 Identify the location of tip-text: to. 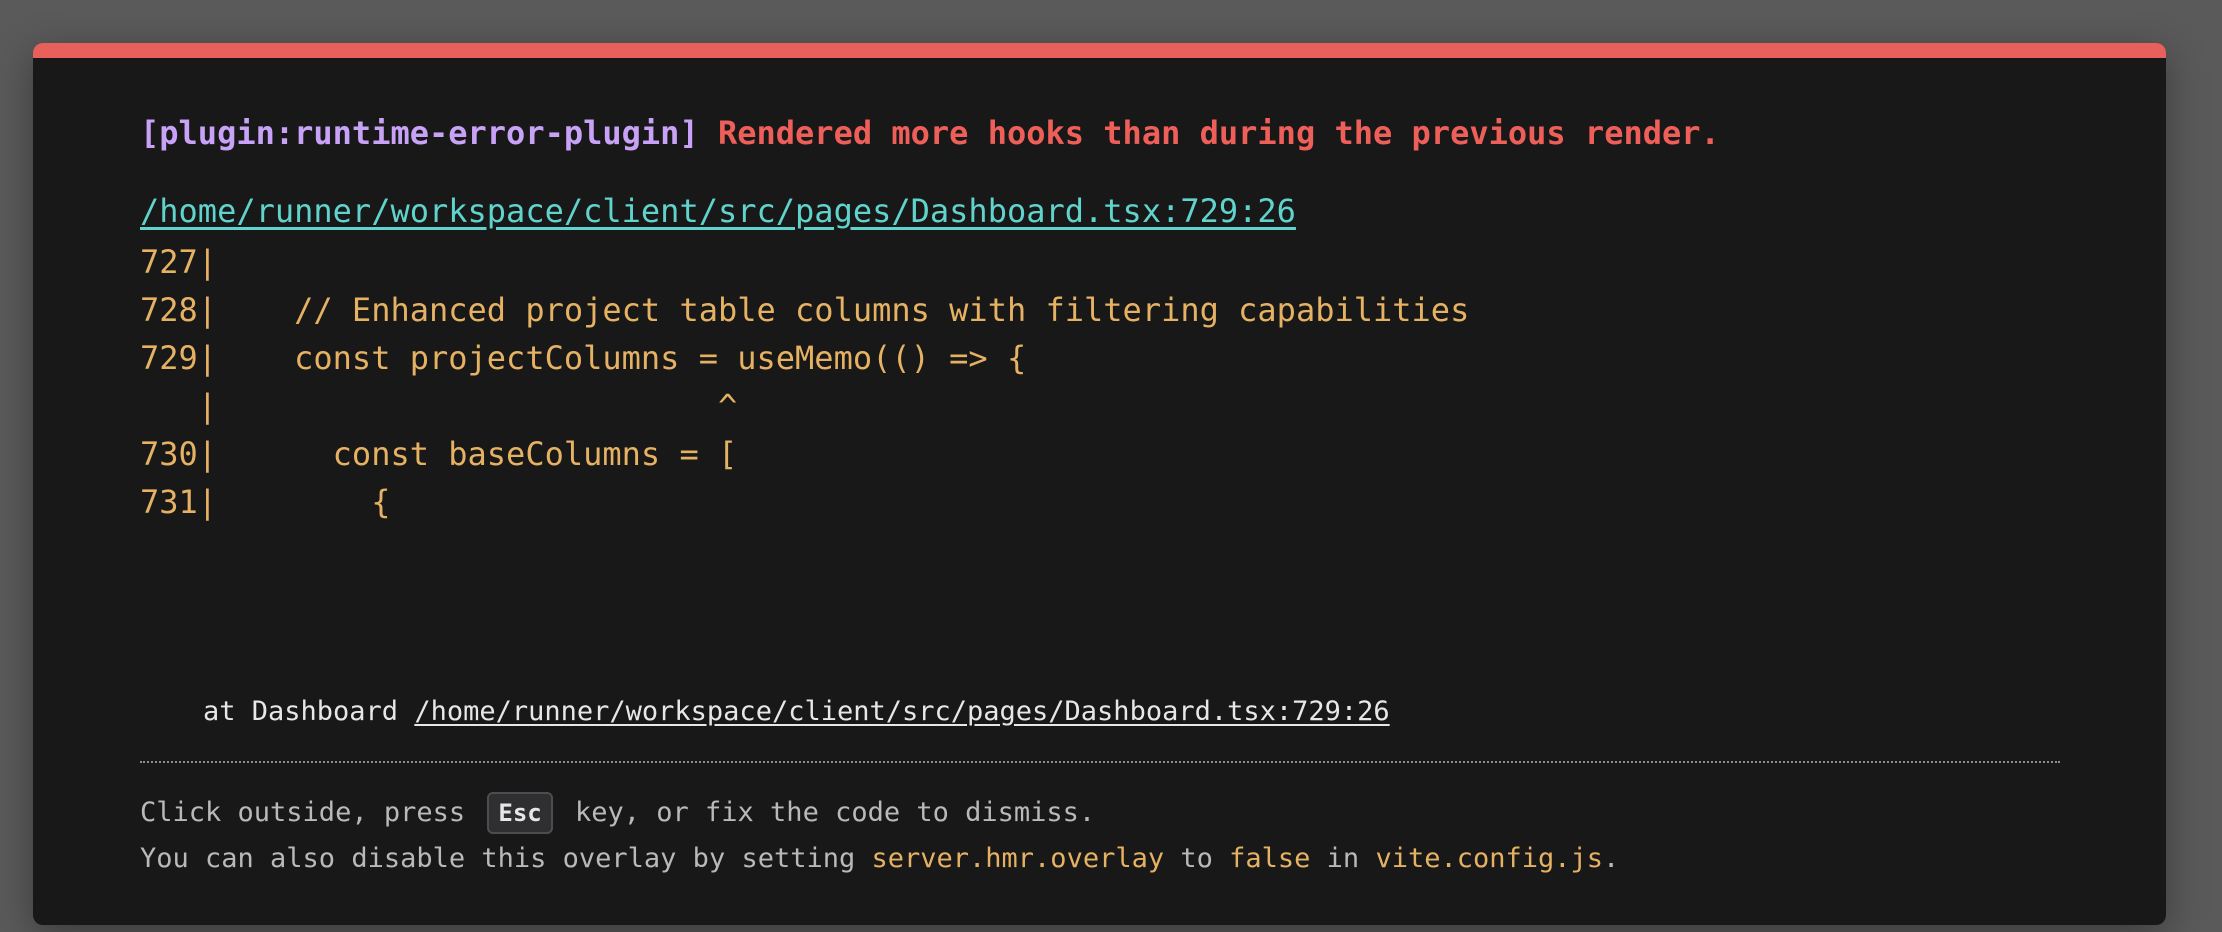
(1197, 858).